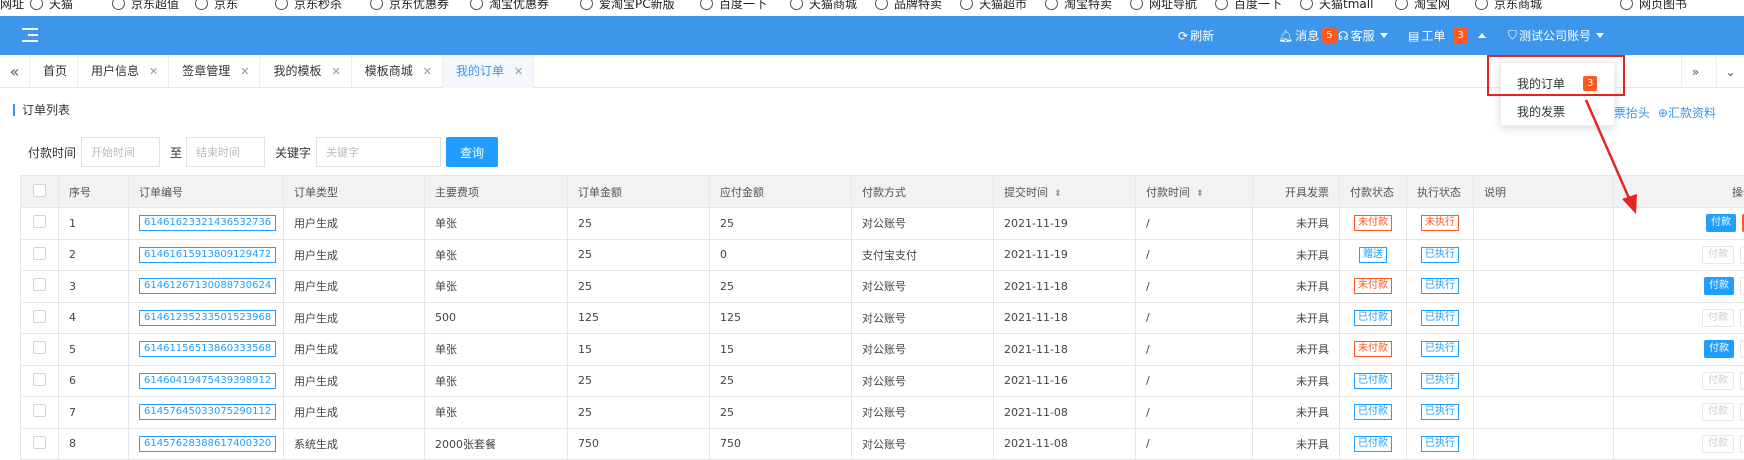 This screenshot has height=460, width=1744. What do you see at coordinates (1163, 6) in the screenshot?
I see `bookmark-item: 网址导航` at bounding box center [1163, 6].